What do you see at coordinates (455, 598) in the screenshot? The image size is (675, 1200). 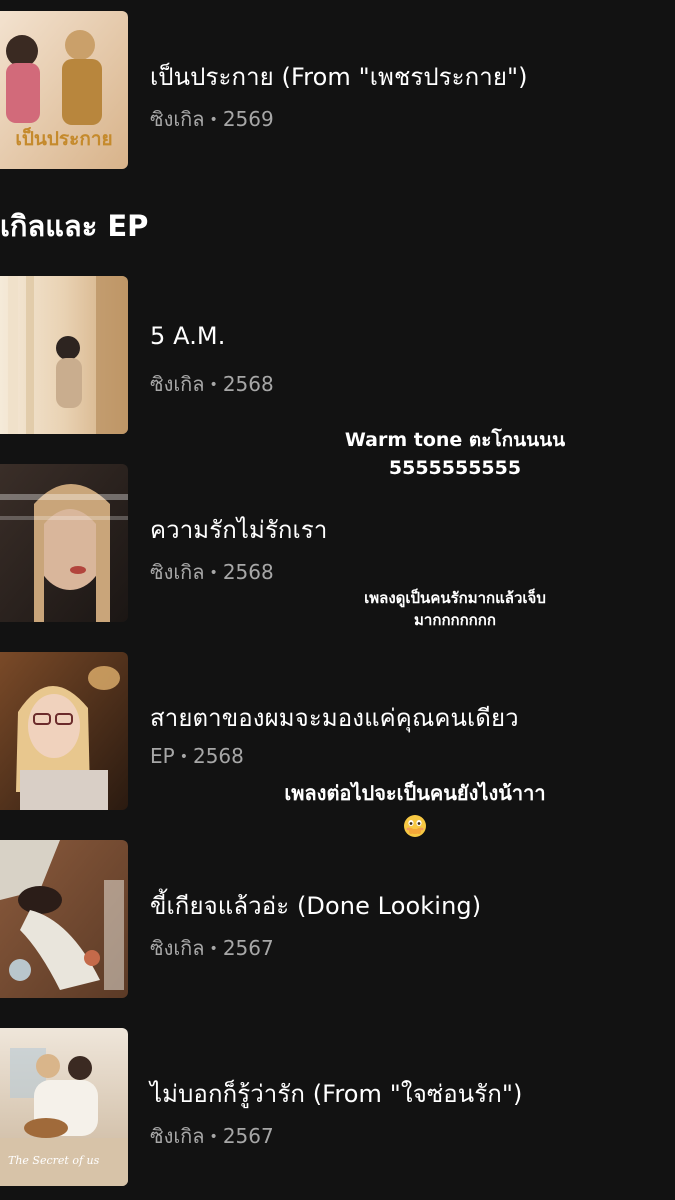 I see `caption-line: เพลงดูเป็นคนรักมากแล้วเจ็บ` at bounding box center [455, 598].